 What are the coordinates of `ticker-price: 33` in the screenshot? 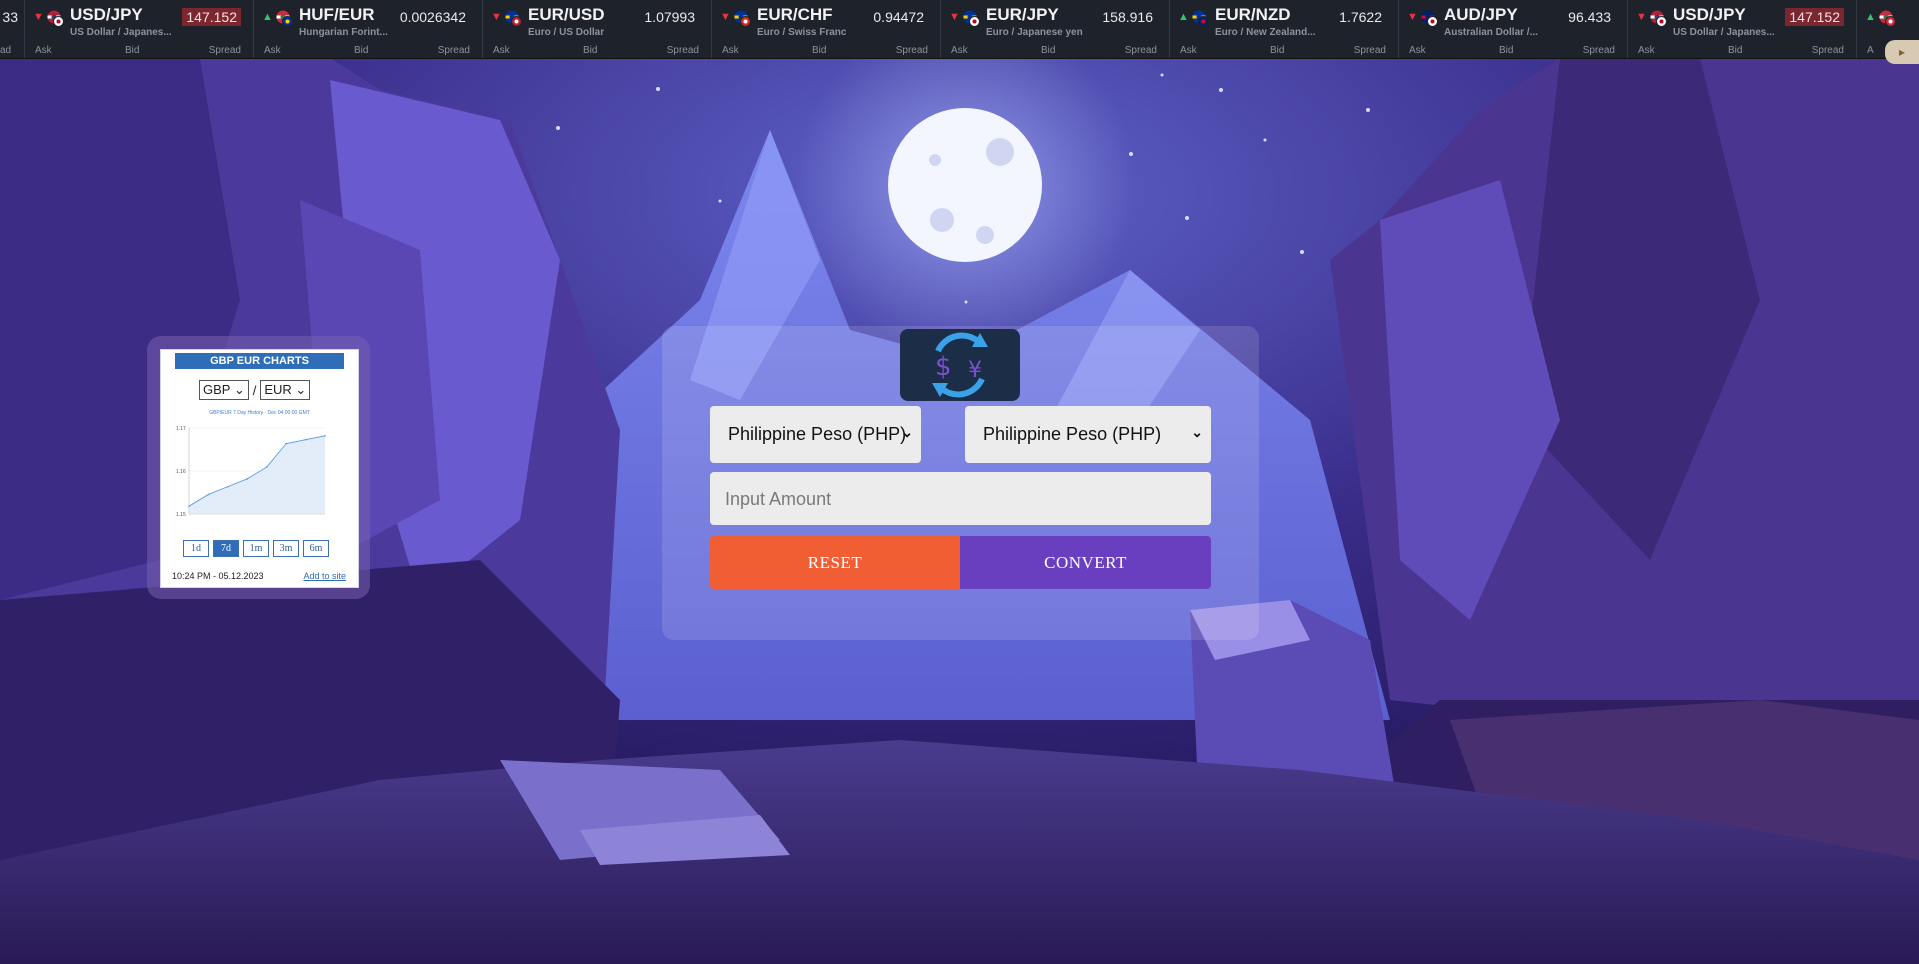 It's located at (10, 17).